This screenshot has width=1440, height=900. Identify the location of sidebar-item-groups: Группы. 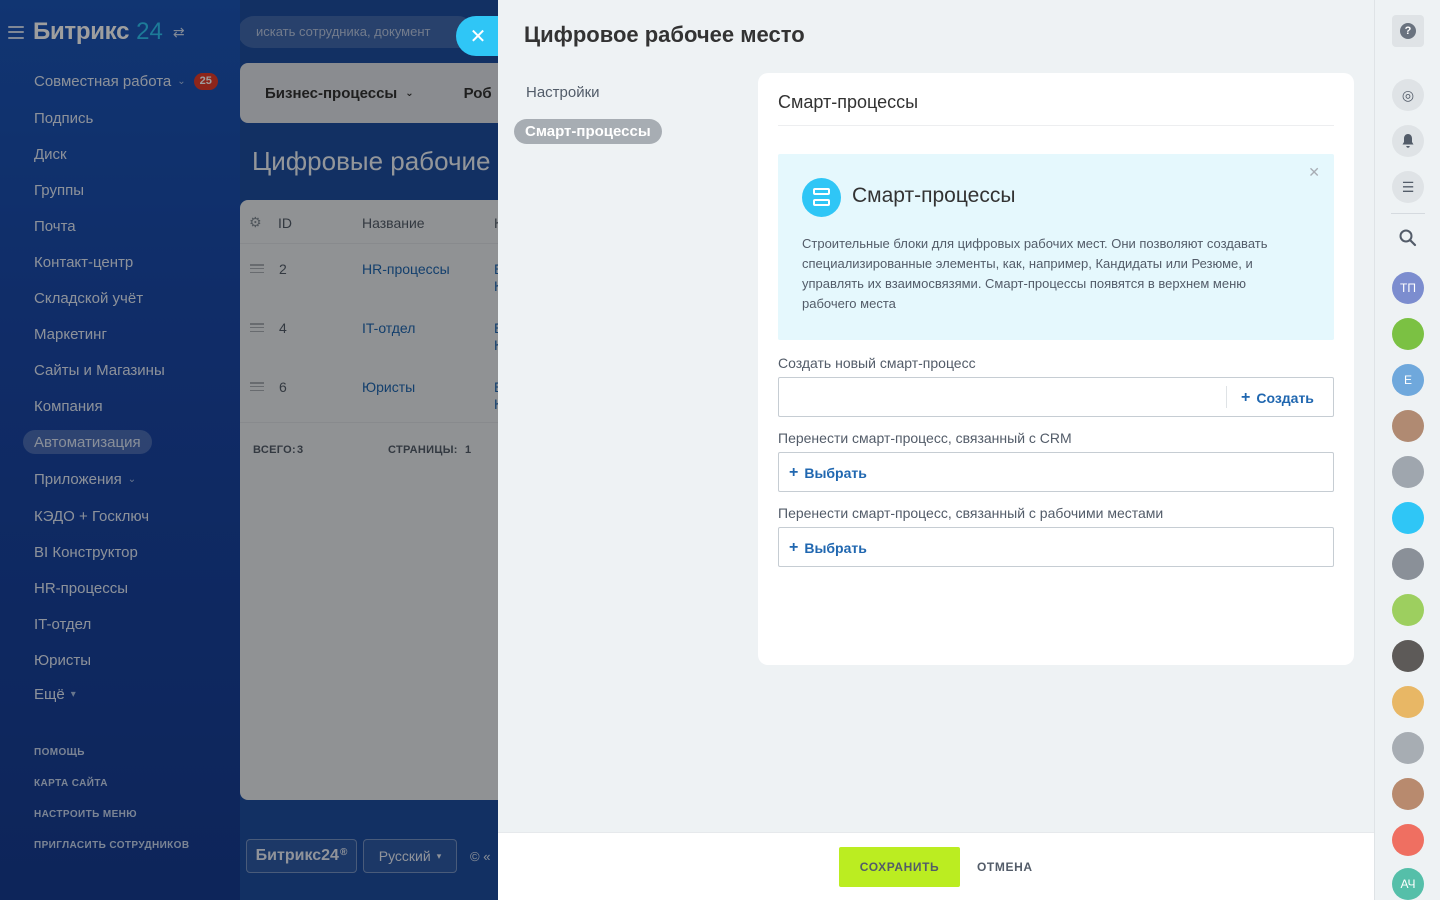
(59, 190).